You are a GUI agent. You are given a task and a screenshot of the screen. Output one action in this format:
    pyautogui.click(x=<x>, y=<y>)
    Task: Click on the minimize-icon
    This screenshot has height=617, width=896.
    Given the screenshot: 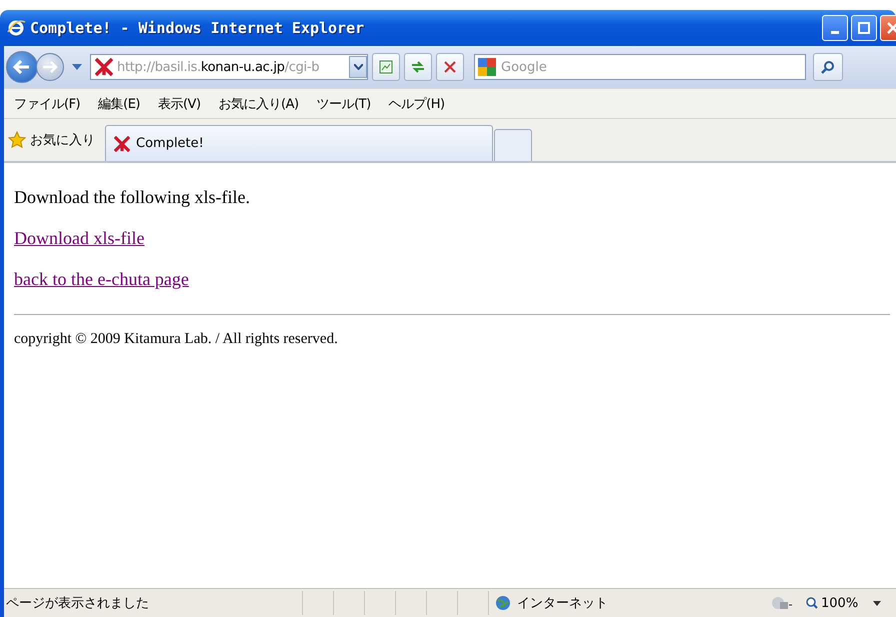 What is the action you would take?
    pyautogui.click(x=835, y=32)
    